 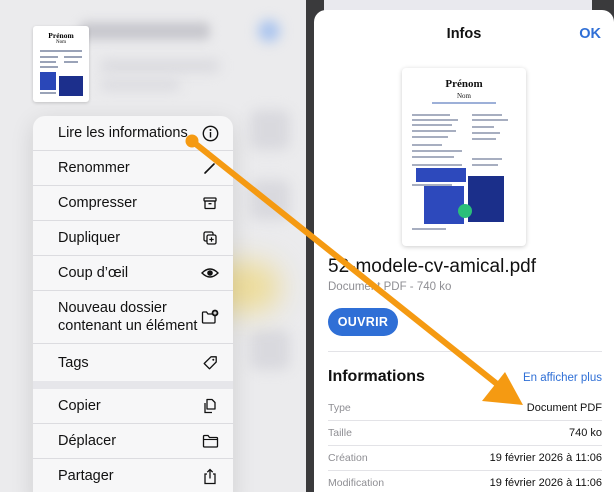 What do you see at coordinates (356, 483) in the screenshot?
I see `info-key: Modification` at bounding box center [356, 483].